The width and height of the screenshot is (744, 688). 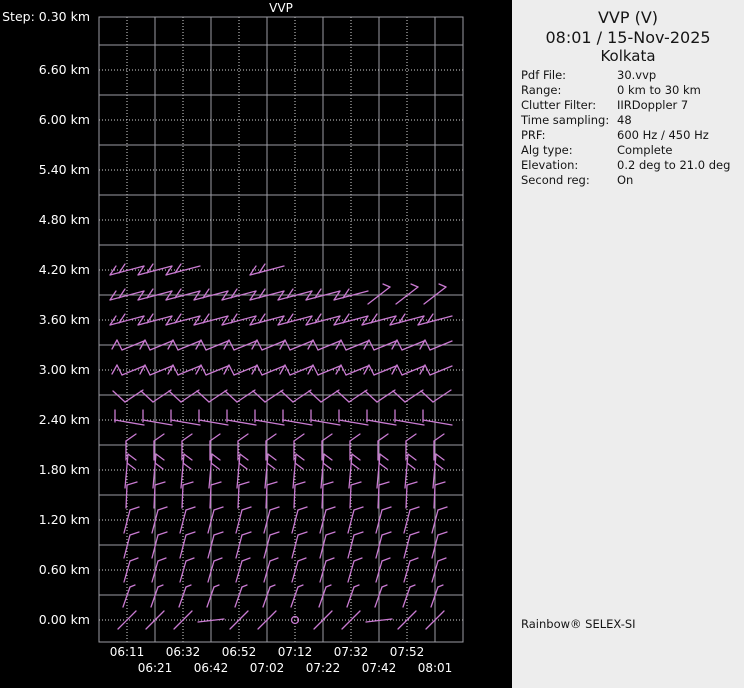 I want to click on field-label: Time sampling:, so click(x=565, y=120).